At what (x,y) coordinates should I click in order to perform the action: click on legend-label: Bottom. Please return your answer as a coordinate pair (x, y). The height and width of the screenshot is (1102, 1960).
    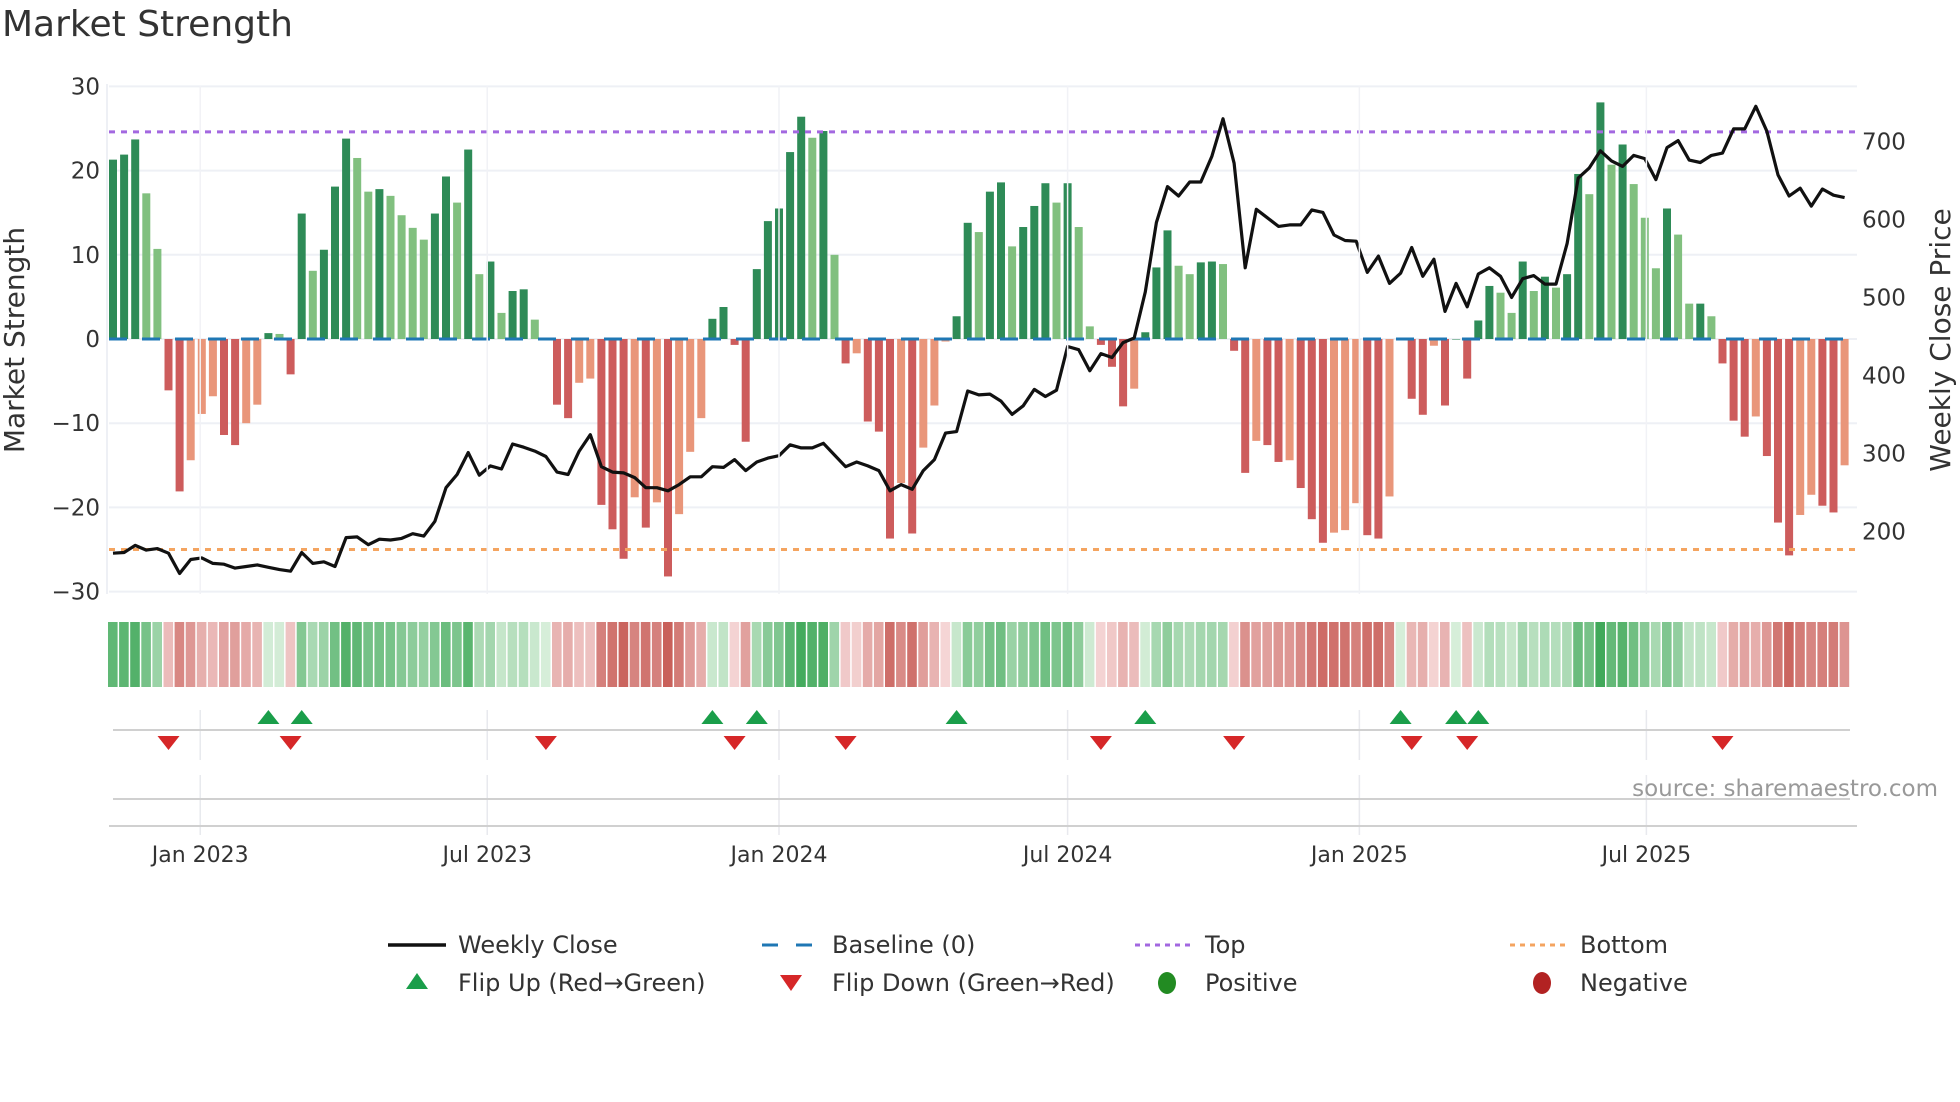
    Looking at the image, I should click on (1624, 945).